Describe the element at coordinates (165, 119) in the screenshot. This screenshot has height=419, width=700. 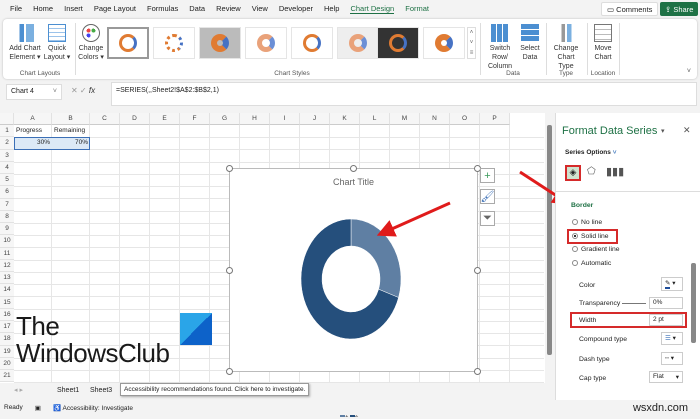
I see `column-header: E` at that location.